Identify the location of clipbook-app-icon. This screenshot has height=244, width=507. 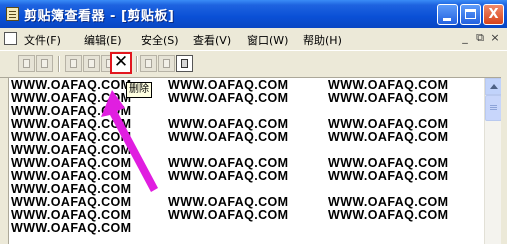
(12, 14).